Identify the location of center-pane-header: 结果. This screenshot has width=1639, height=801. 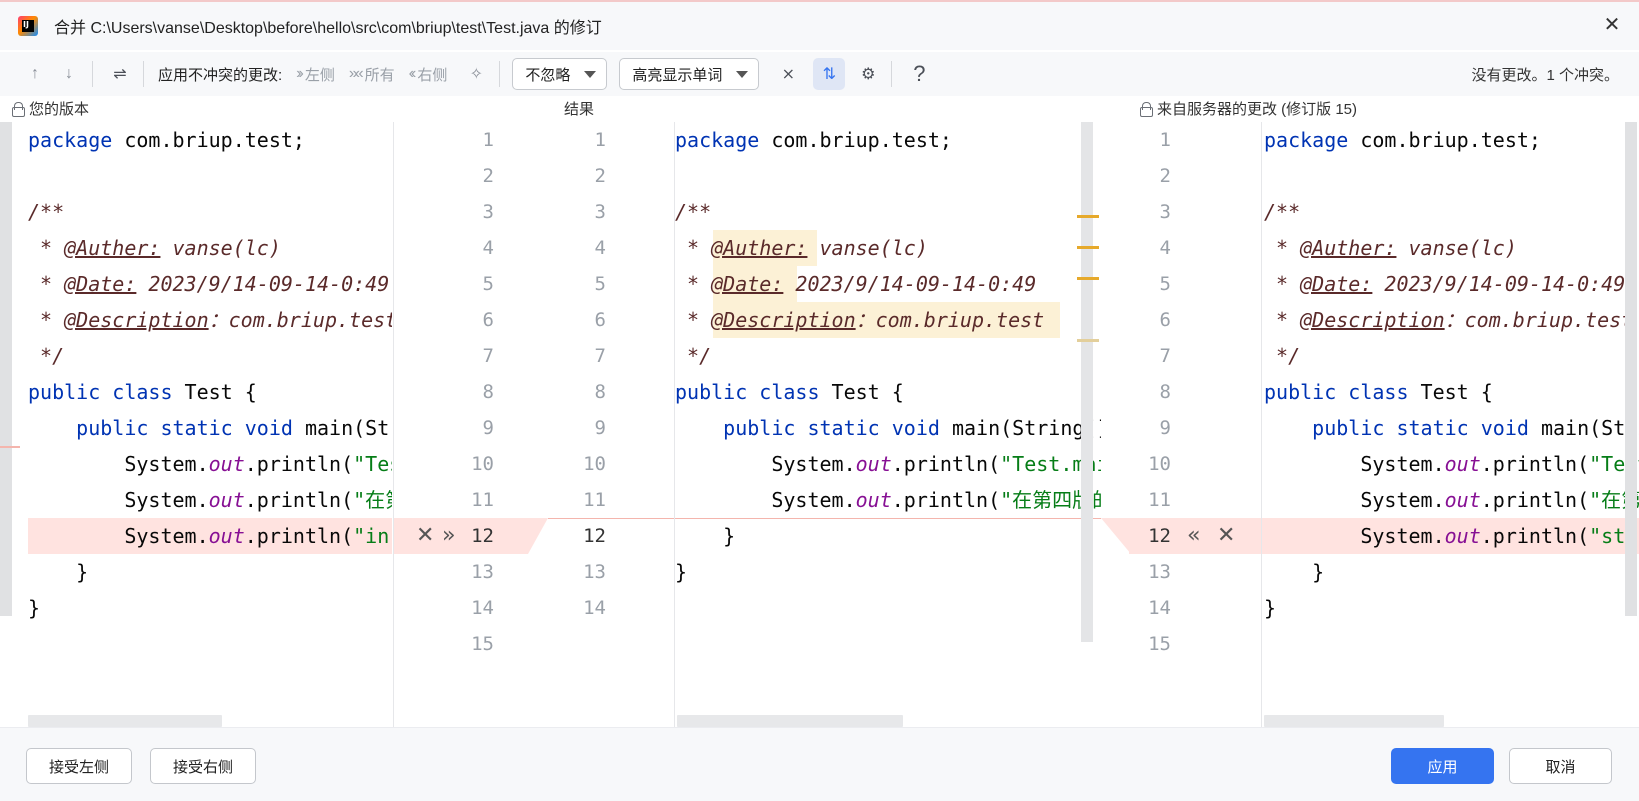
(579, 108).